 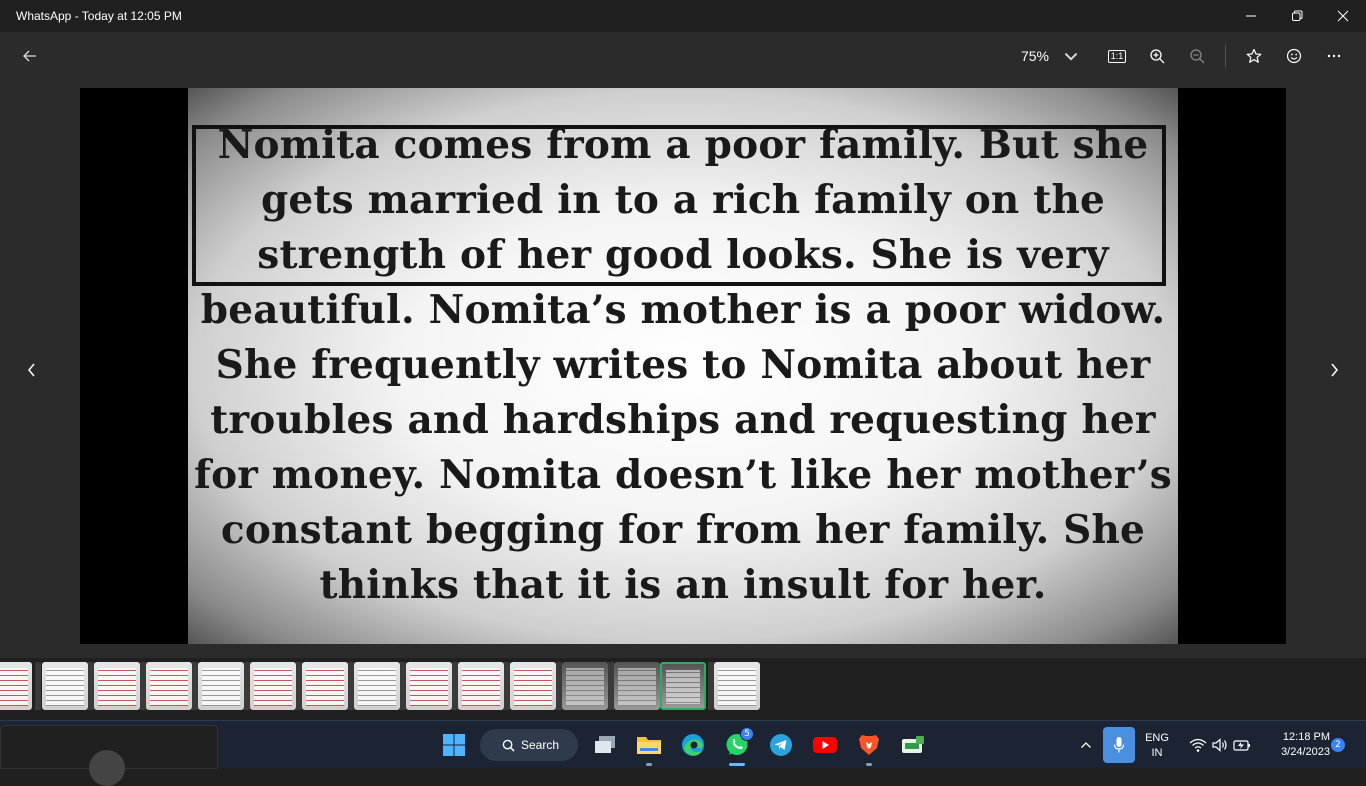 I want to click on zoom-in-icon, so click(x=1157, y=56).